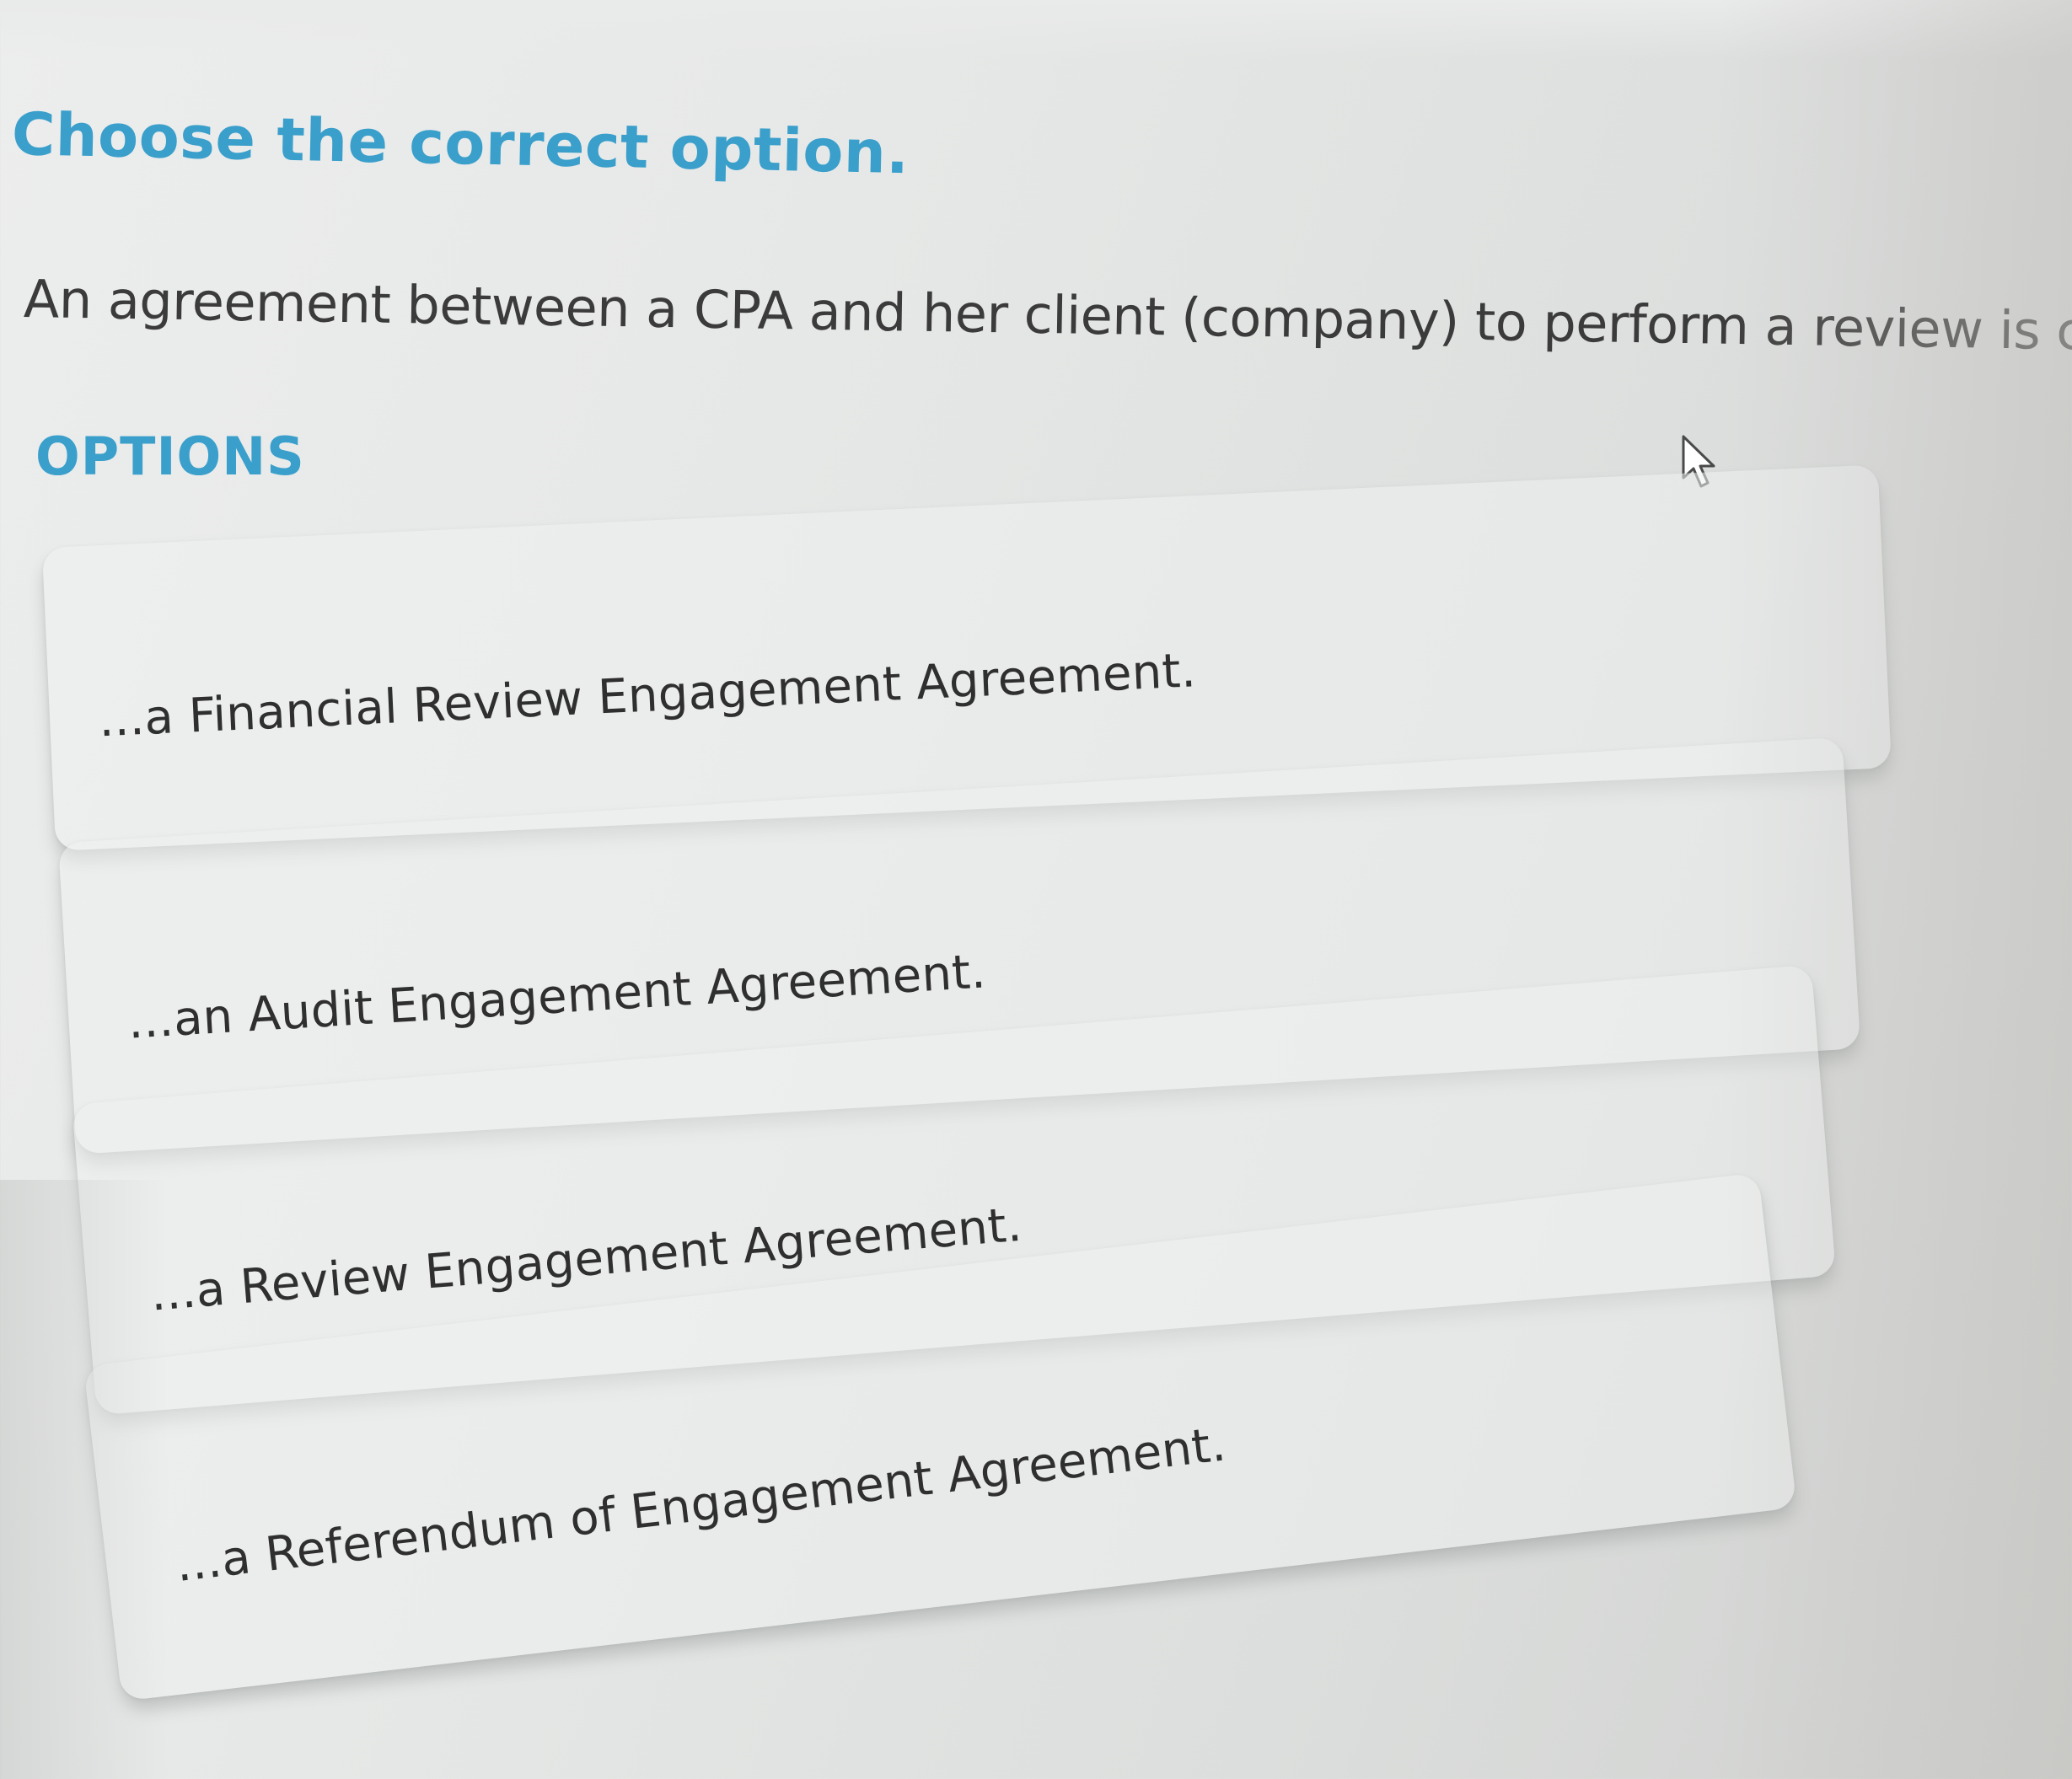 This screenshot has height=1779, width=2072. I want to click on option-label: ...a Referendum of Engagement Agreement., so click(701, 1505).